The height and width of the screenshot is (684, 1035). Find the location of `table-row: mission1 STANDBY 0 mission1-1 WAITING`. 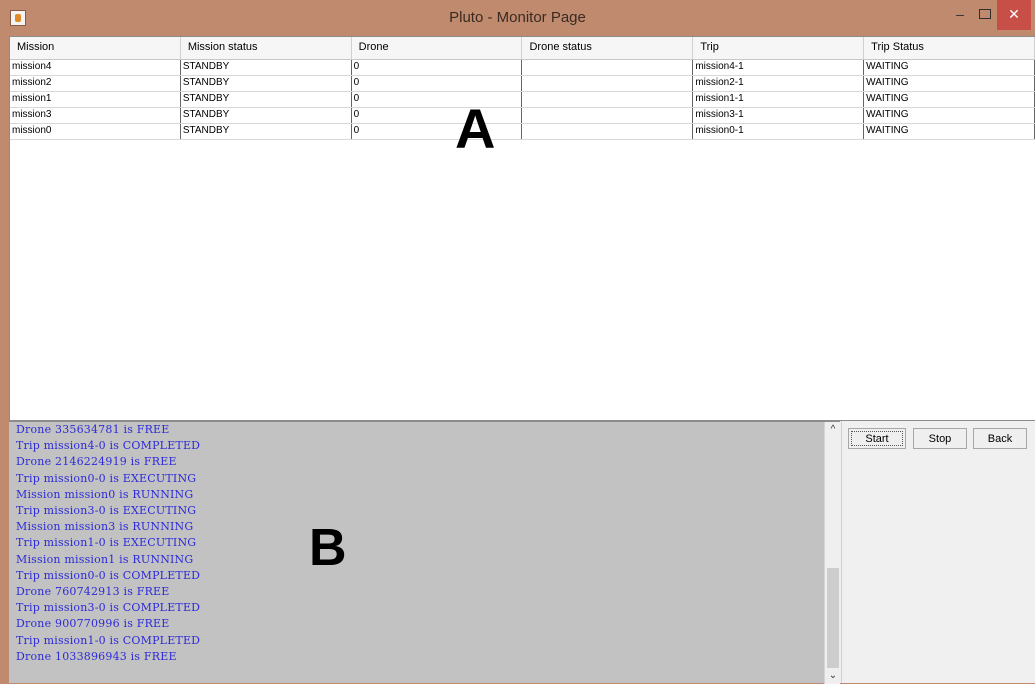

table-row: mission1 STANDBY 0 mission1-1 WAITING is located at coordinates (522, 100).